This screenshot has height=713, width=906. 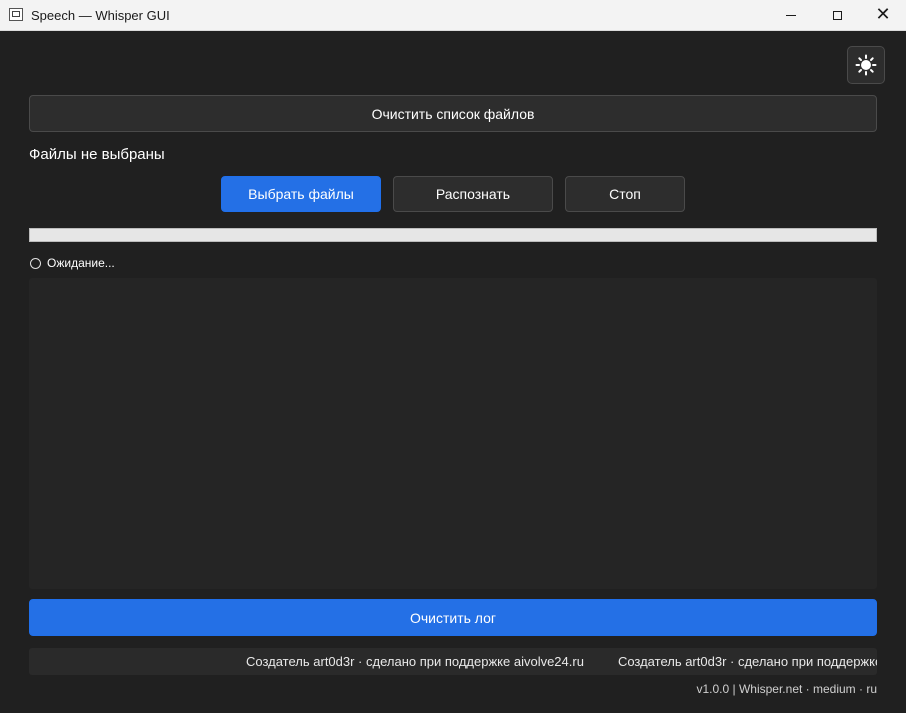 What do you see at coordinates (301, 194) in the screenshot?
I see `choose-files-button: Выбрать файлы` at bounding box center [301, 194].